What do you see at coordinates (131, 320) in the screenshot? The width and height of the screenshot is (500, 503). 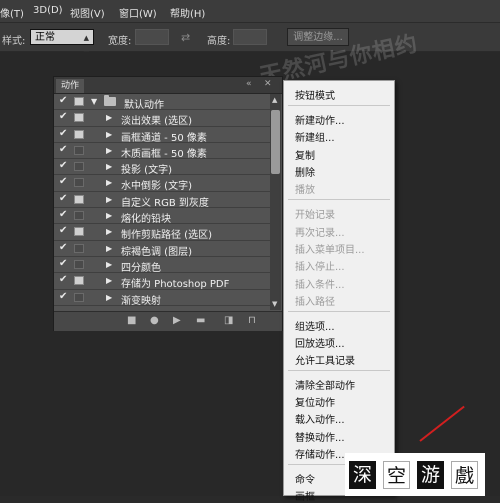 I see `stop-icon: ■` at bounding box center [131, 320].